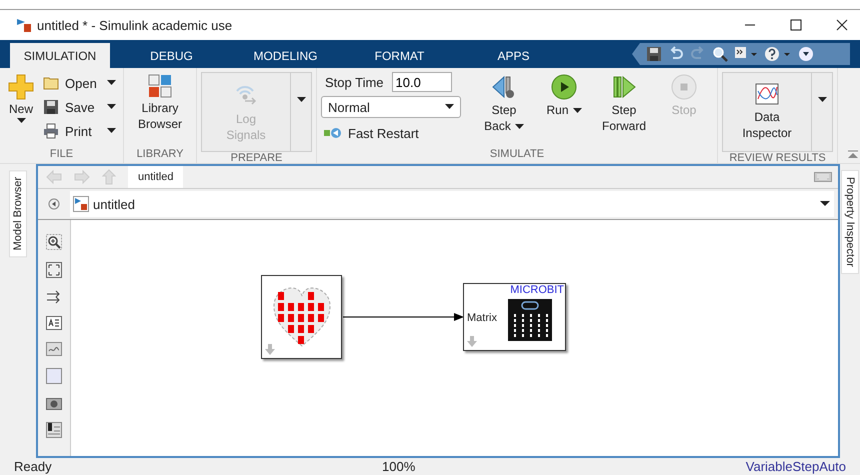  Describe the element at coordinates (51, 83) in the screenshot. I see `folder-icon` at that location.